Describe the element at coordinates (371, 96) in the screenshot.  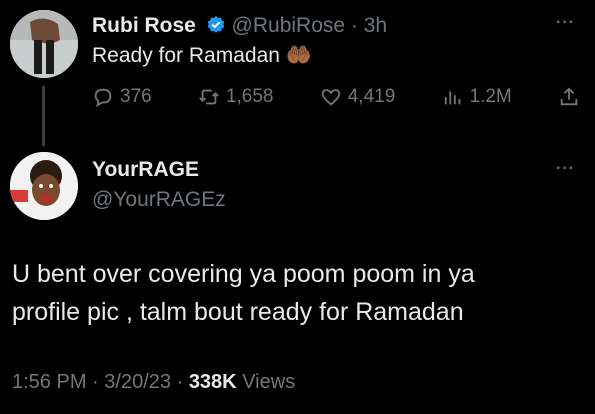
I see `like-count: 4,419` at that location.